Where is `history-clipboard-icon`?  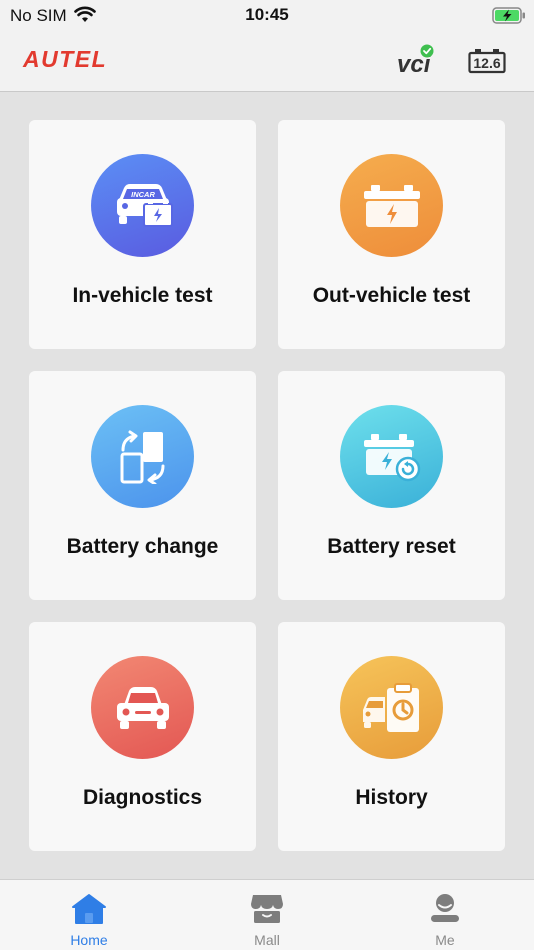
history-clipboard-icon is located at coordinates (391, 707).